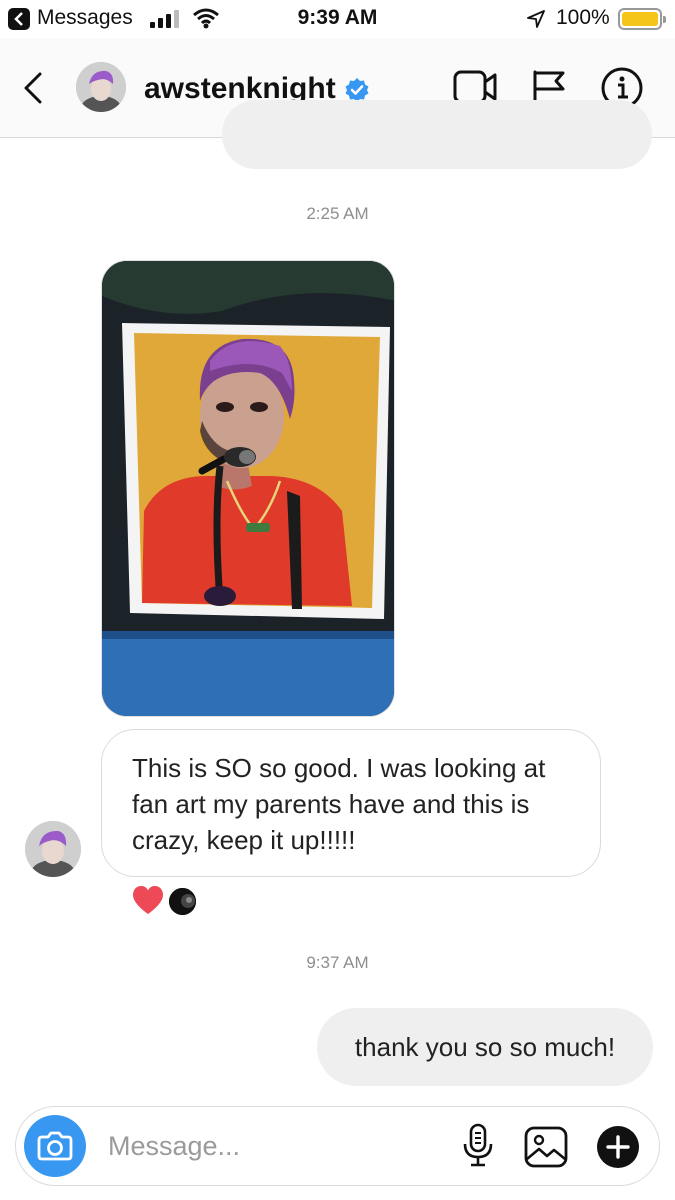 The width and height of the screenshot is (675, 1200). Describe the element at coordinates (546, 1147) in the screenshot. I see `gallery-icon` at that location.